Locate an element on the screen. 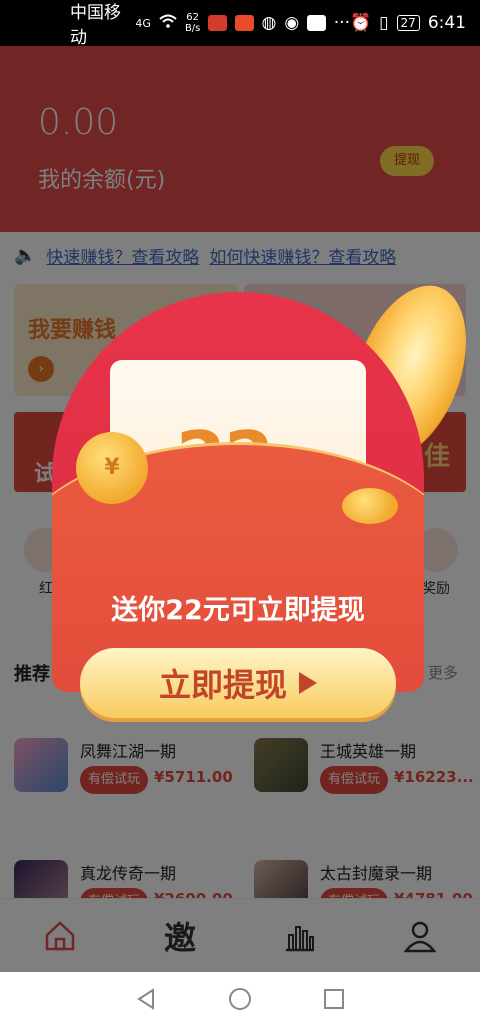  alarm-icon: ⏰ is located at coordinates (361, 23).